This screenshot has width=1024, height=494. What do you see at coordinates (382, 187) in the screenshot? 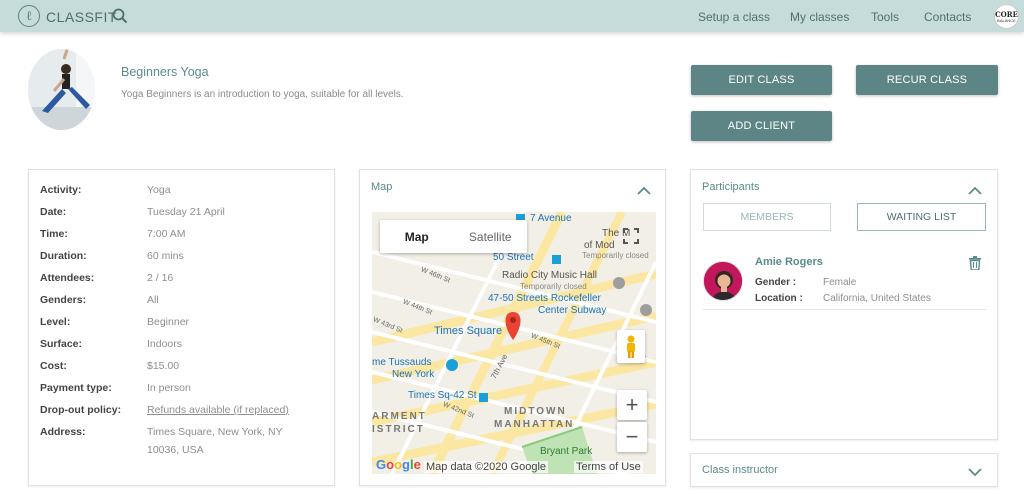
I see `map-card-title: Map` at bounding box center [382, 187].